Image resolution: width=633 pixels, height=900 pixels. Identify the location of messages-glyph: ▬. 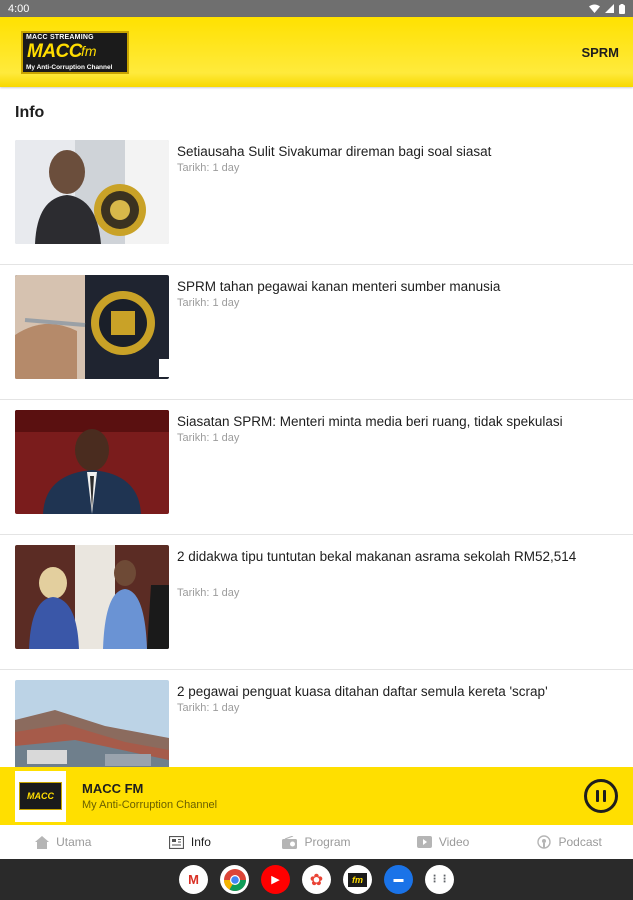
(398, 879).